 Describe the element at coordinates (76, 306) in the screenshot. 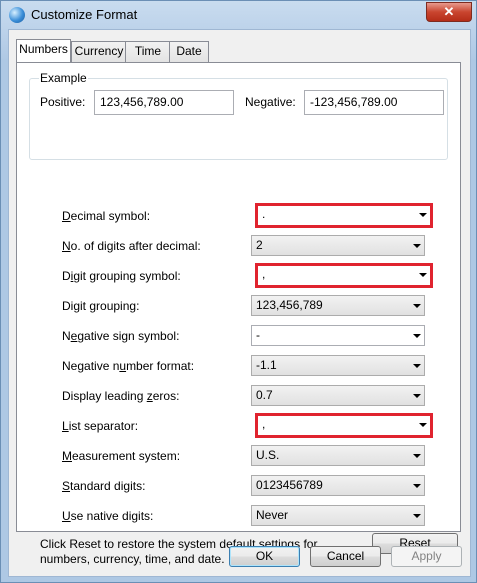

I see `label-text: Digit` at that location.